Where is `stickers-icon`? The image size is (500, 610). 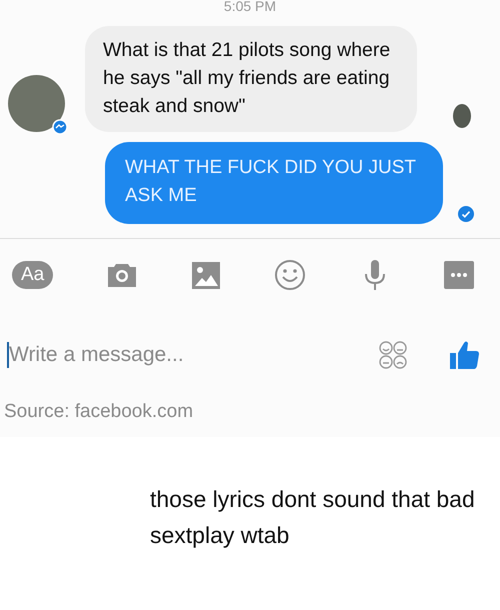 stickers-icon is located at coordinates (393, 355).